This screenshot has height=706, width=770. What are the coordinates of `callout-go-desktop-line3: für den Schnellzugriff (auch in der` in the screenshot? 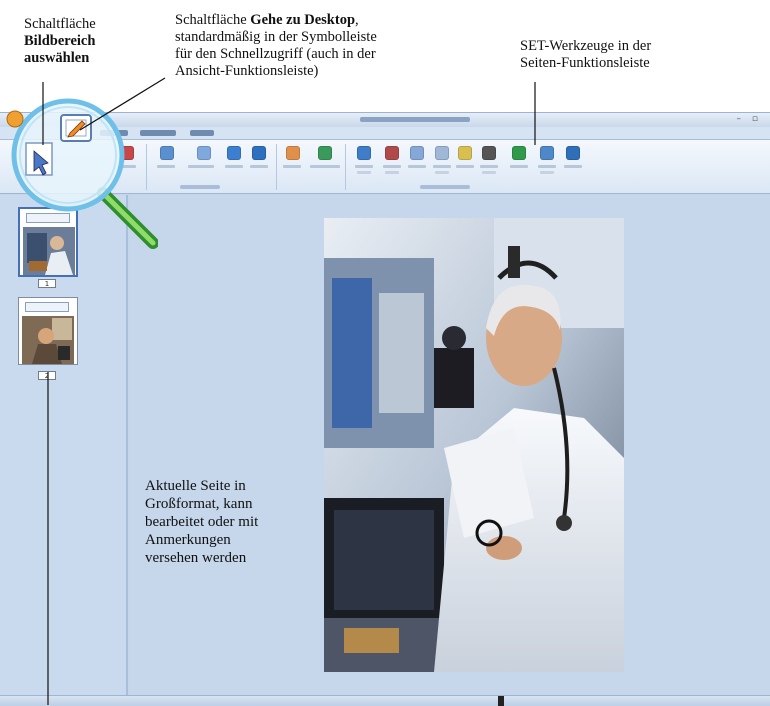 It's located at (275, 54).